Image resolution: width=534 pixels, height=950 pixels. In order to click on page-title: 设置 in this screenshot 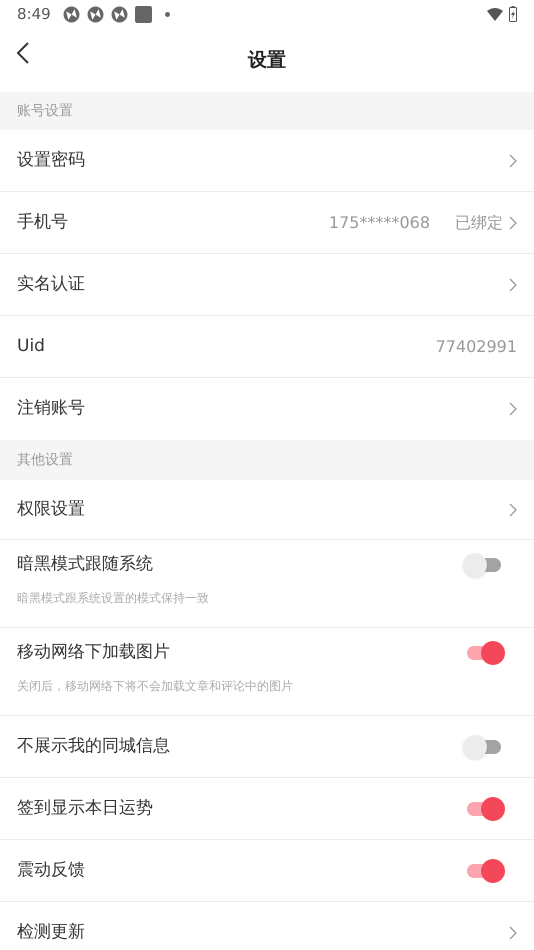, I will do `click(267, 60)`.